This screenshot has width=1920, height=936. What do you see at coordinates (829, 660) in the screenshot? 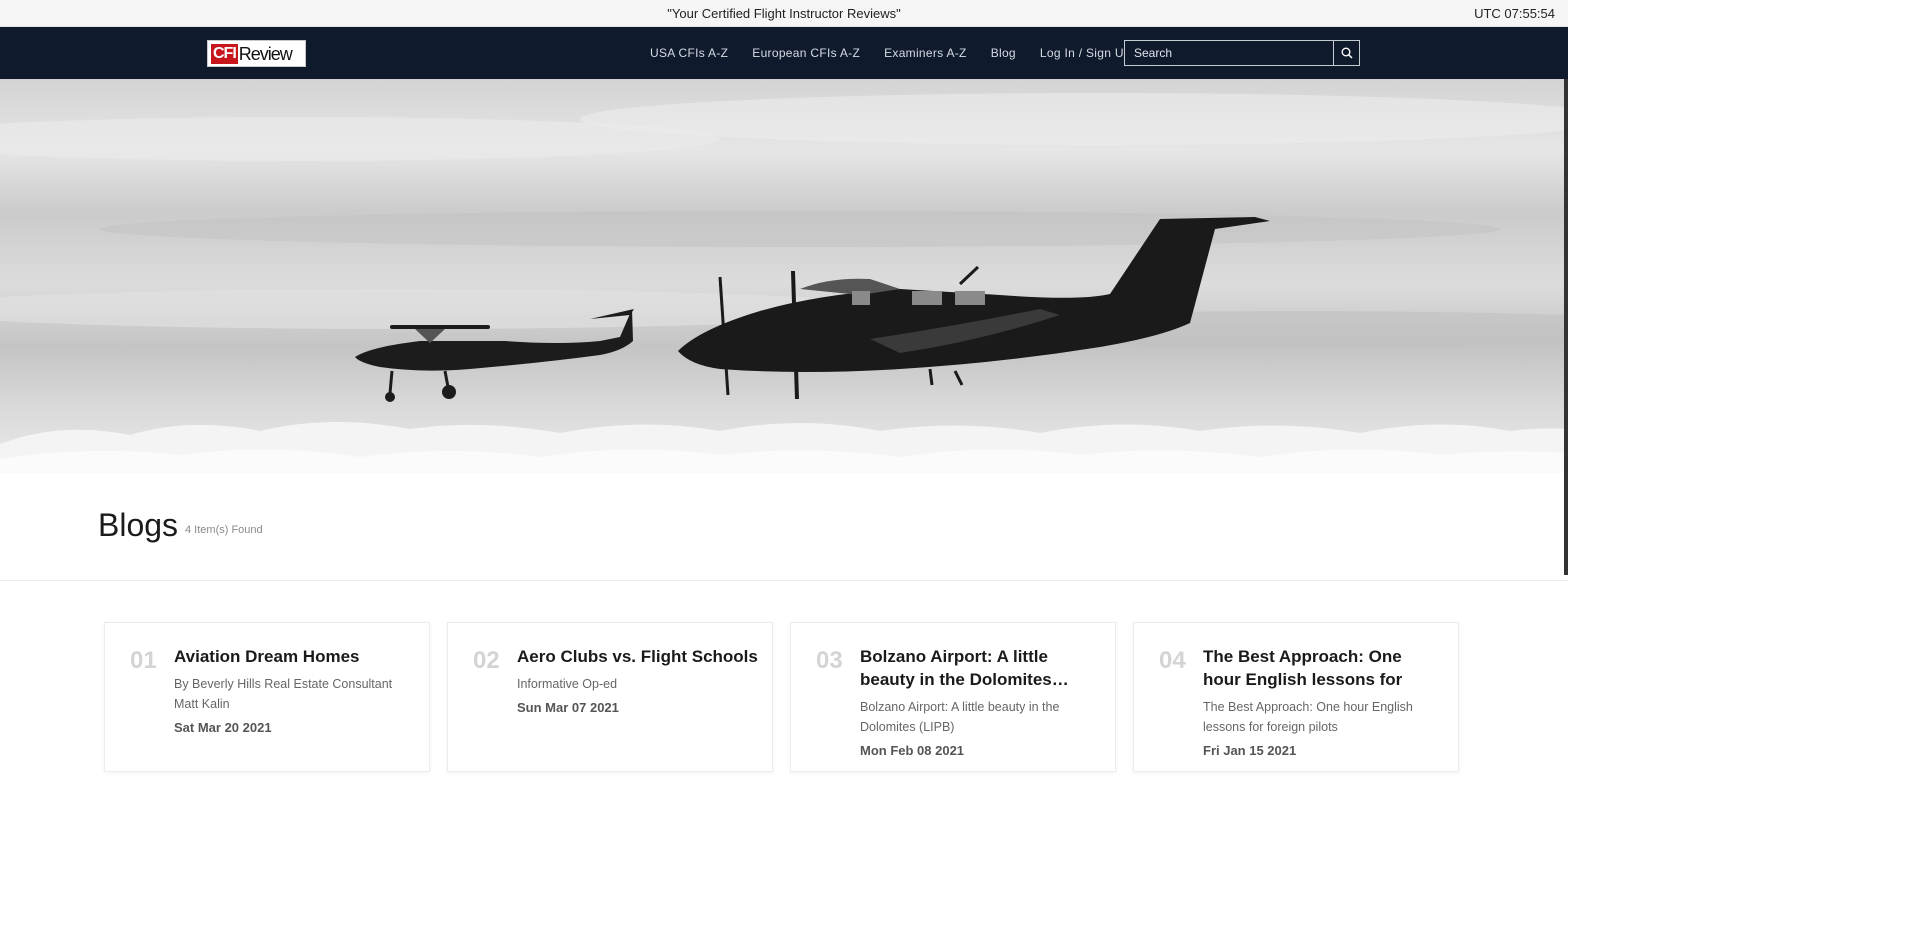
I see `card-number: 03` at bounding box center [829, 660].